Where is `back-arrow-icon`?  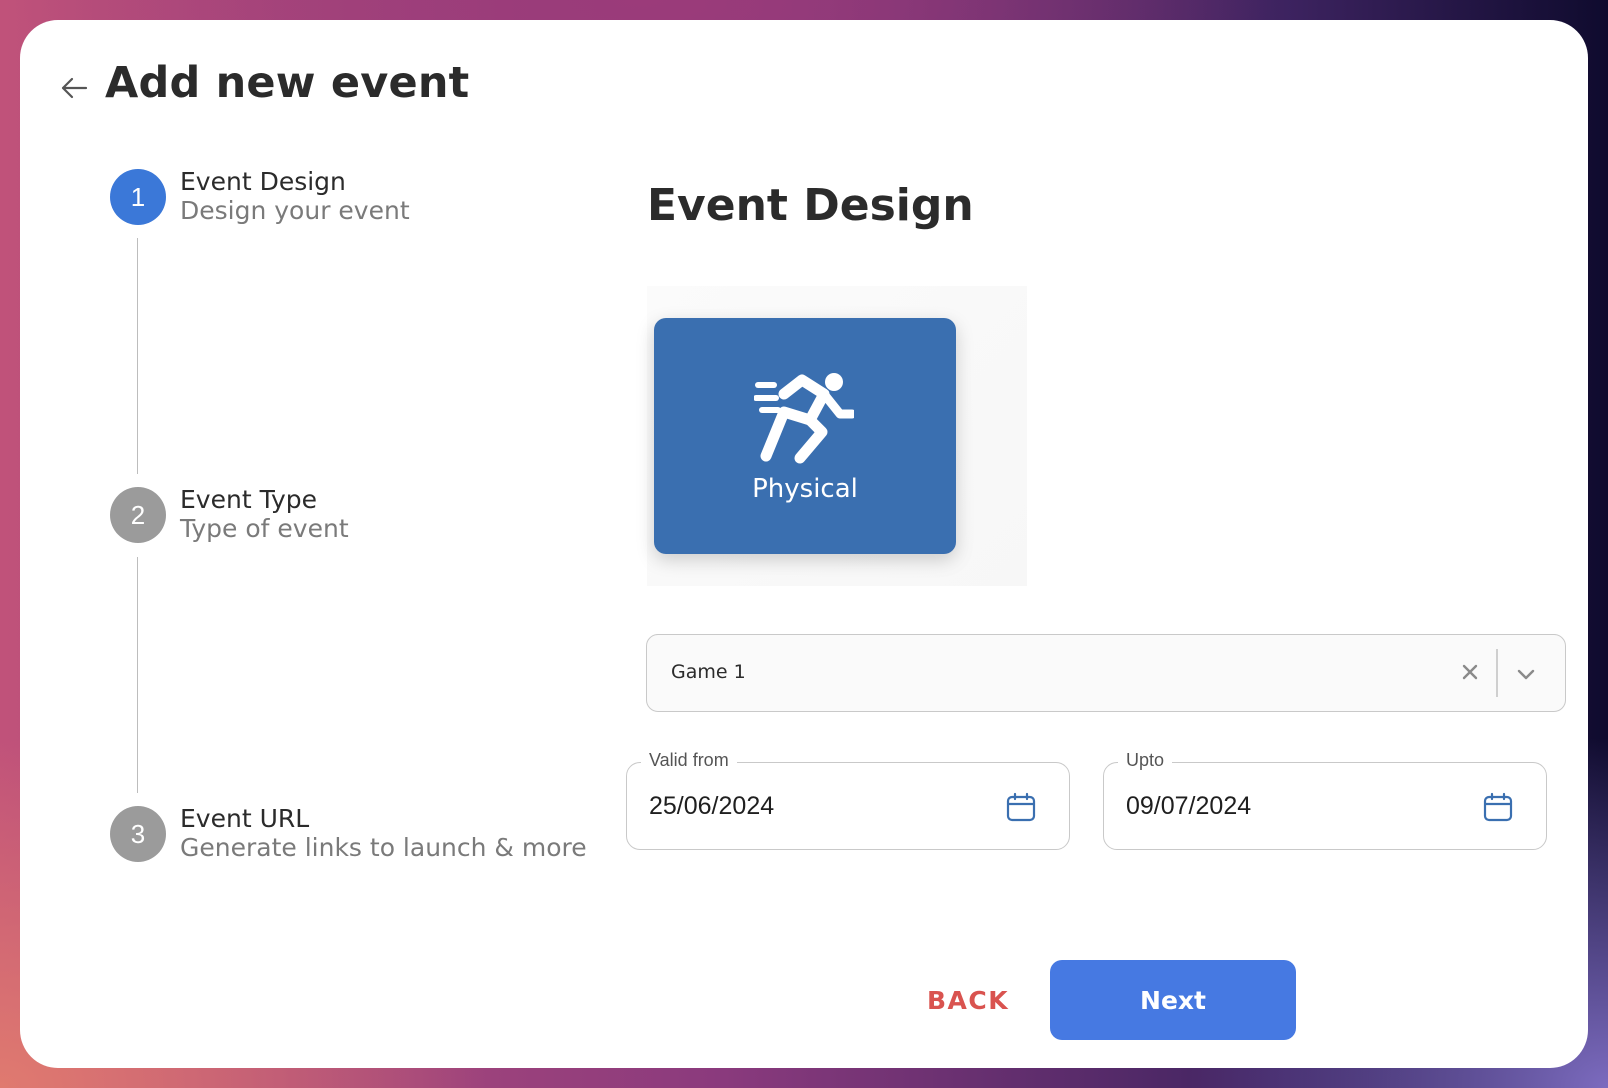 back-arrow-icon is located at coordinates (74, 88).